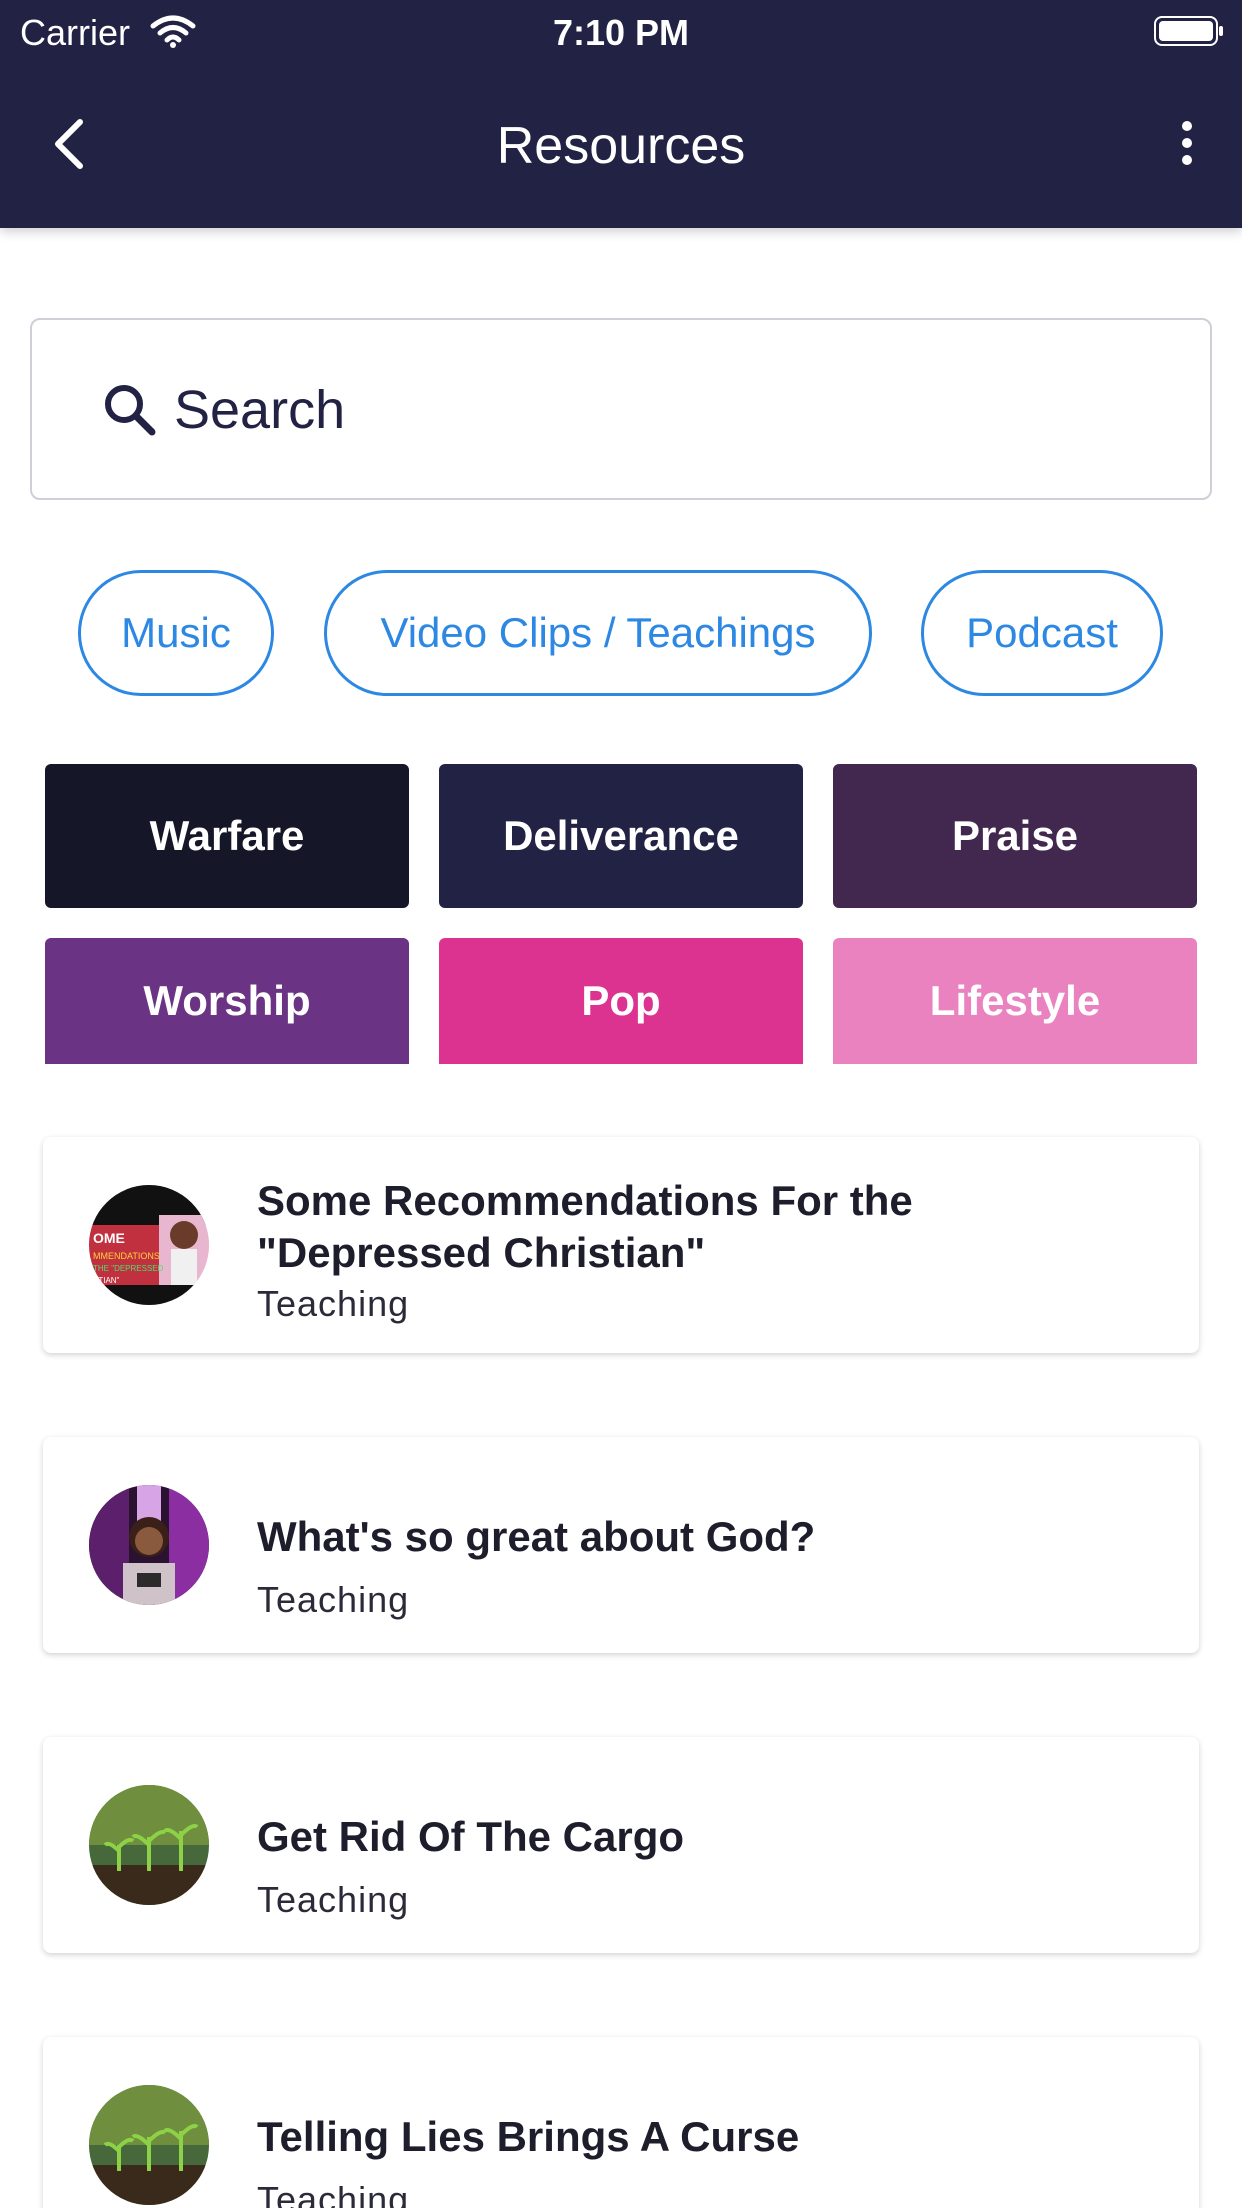 This screenshot has height=2208, width=1242. I want to click on resource-thumbnail: OME MMENDATIONS THE "DEPRESSED STIAN", so click(149, 1245).